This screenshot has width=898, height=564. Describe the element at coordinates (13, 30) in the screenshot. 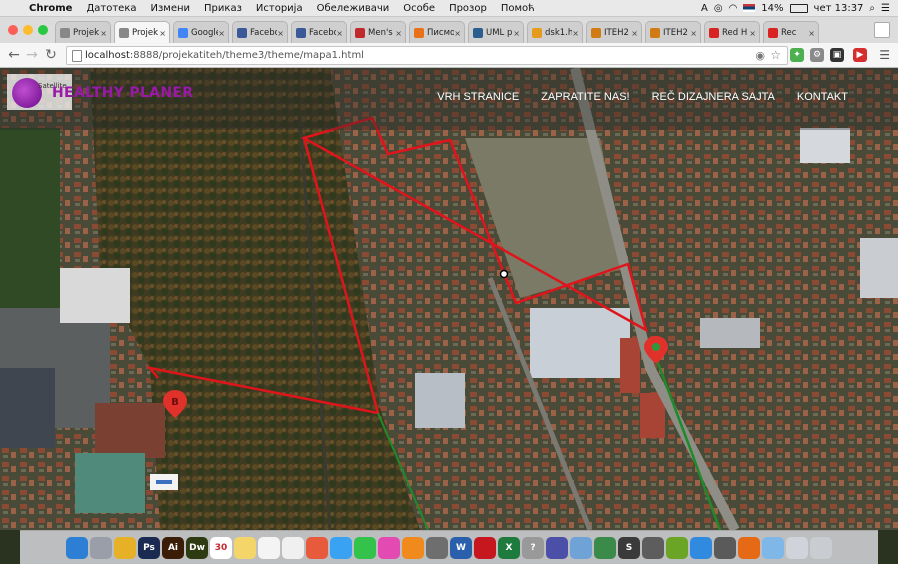

I see `close-window-button` at that location.